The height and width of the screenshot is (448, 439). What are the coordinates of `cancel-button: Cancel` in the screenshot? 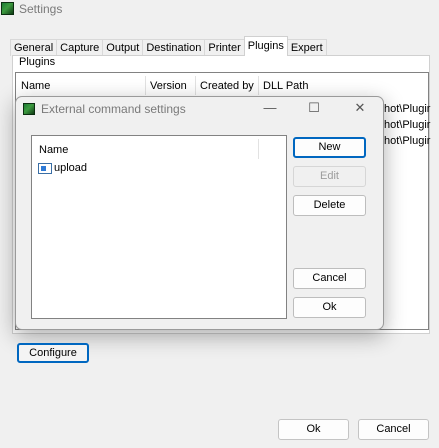 It's located at (393, 429).